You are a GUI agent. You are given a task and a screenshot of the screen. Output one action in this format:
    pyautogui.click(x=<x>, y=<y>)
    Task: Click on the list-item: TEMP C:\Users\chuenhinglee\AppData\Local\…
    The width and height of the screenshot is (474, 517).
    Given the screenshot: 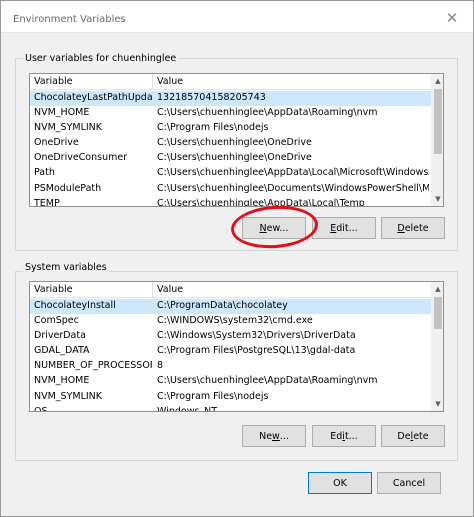 What is the action you would take?
    pyautogui.click(x=230, y=201)
    